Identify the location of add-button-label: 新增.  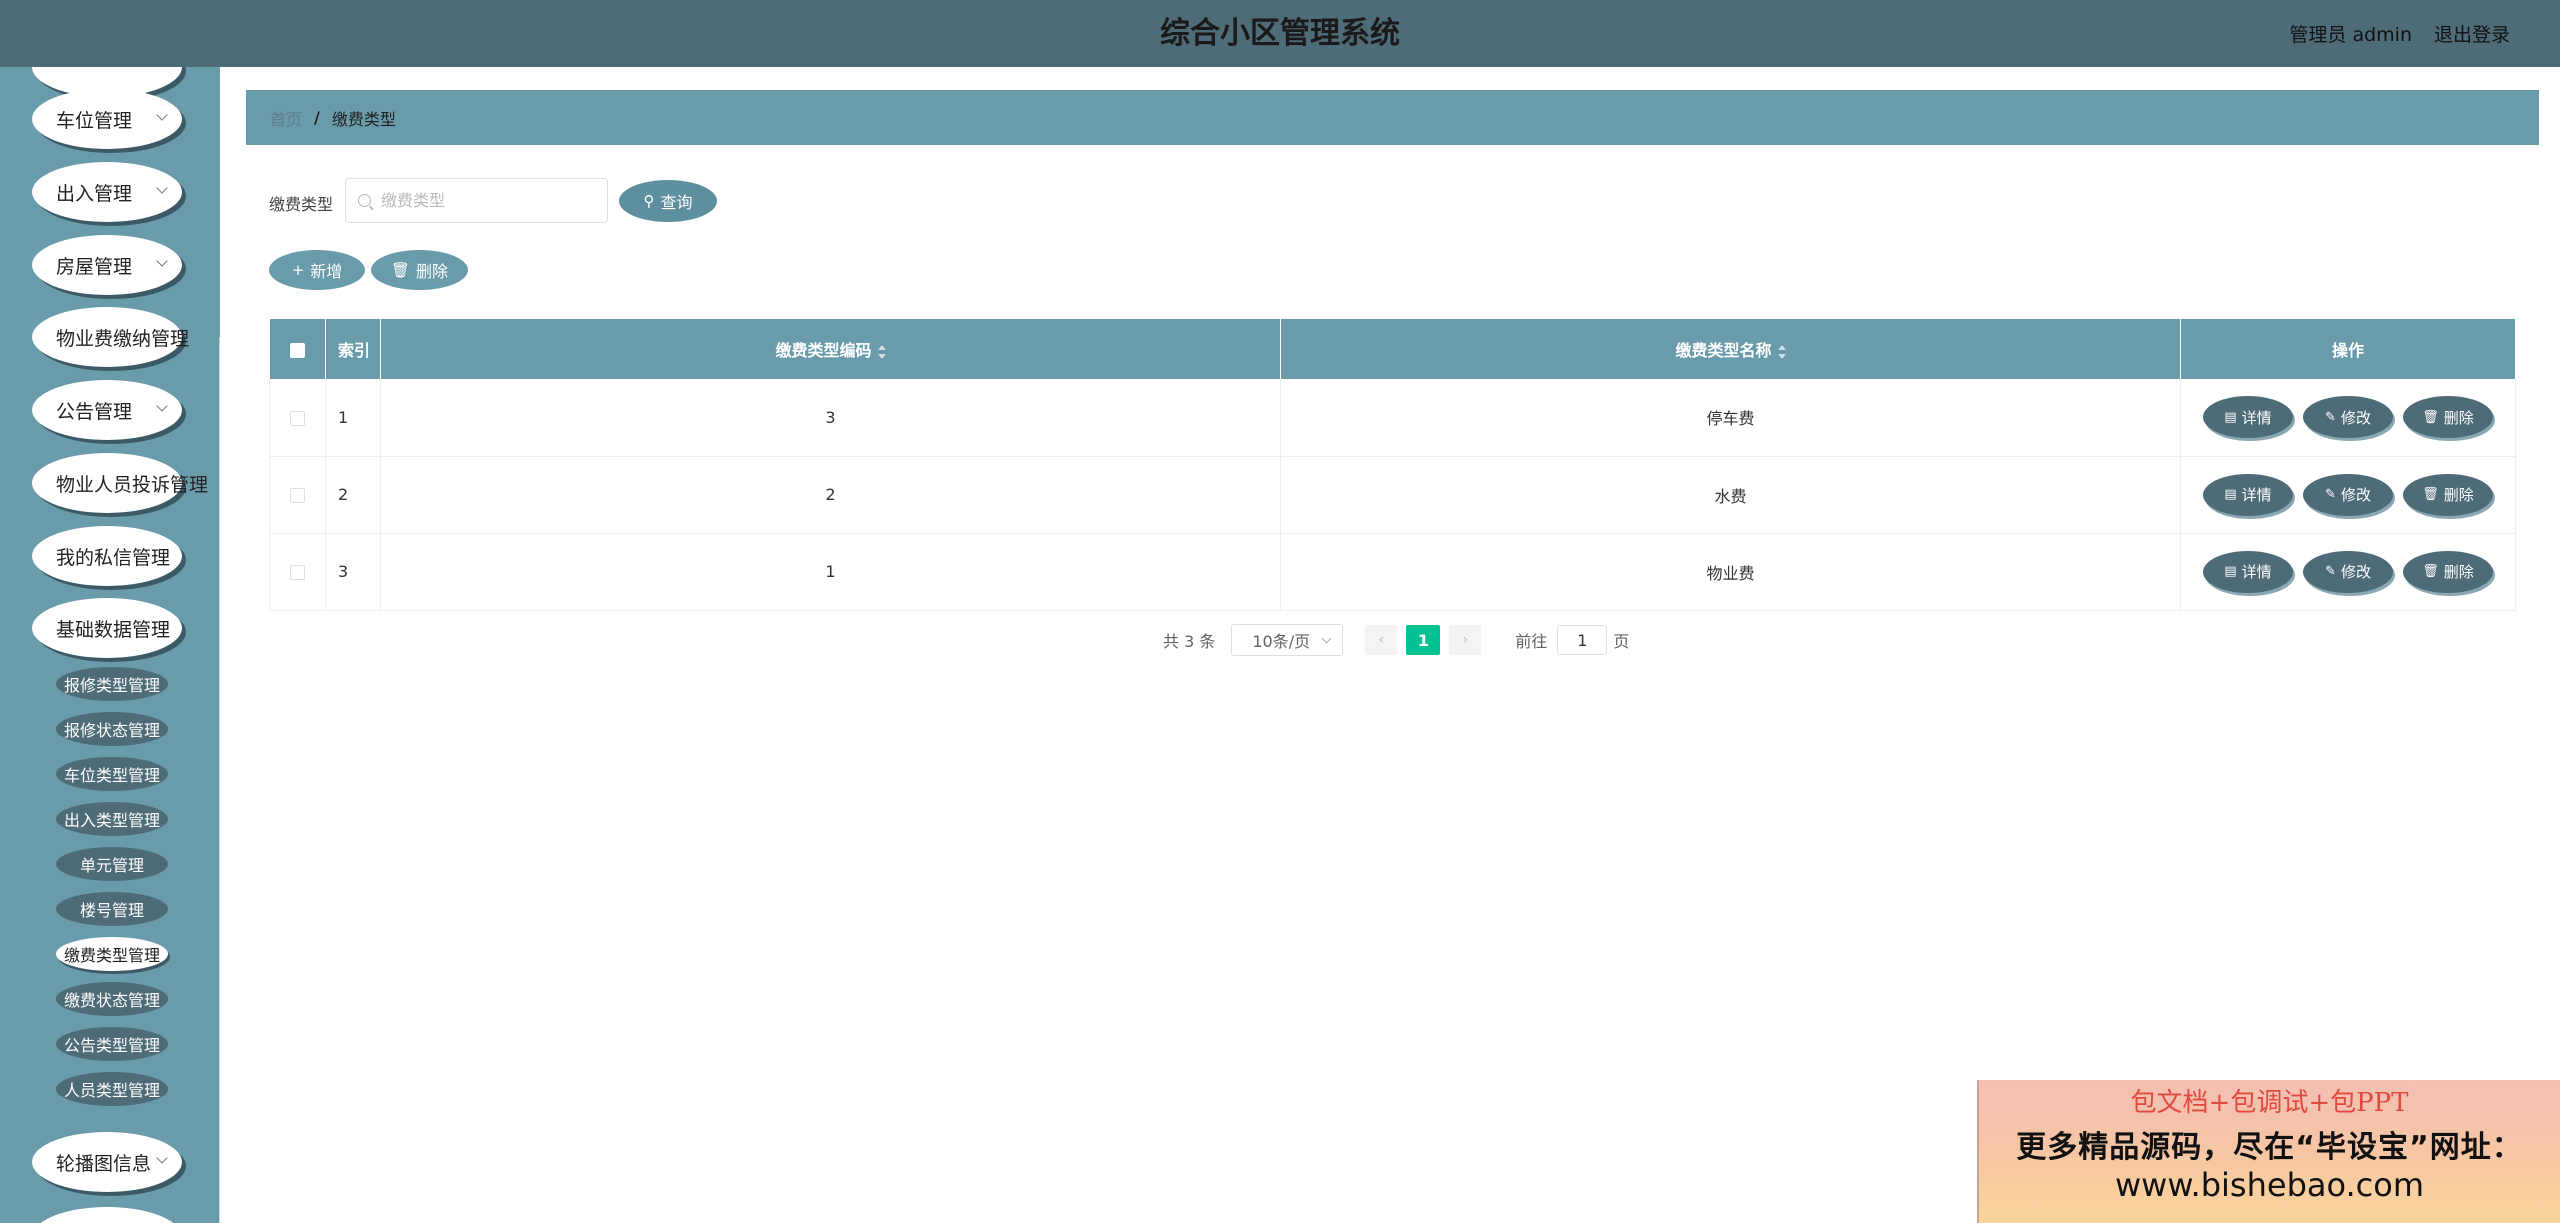
(326, 271).